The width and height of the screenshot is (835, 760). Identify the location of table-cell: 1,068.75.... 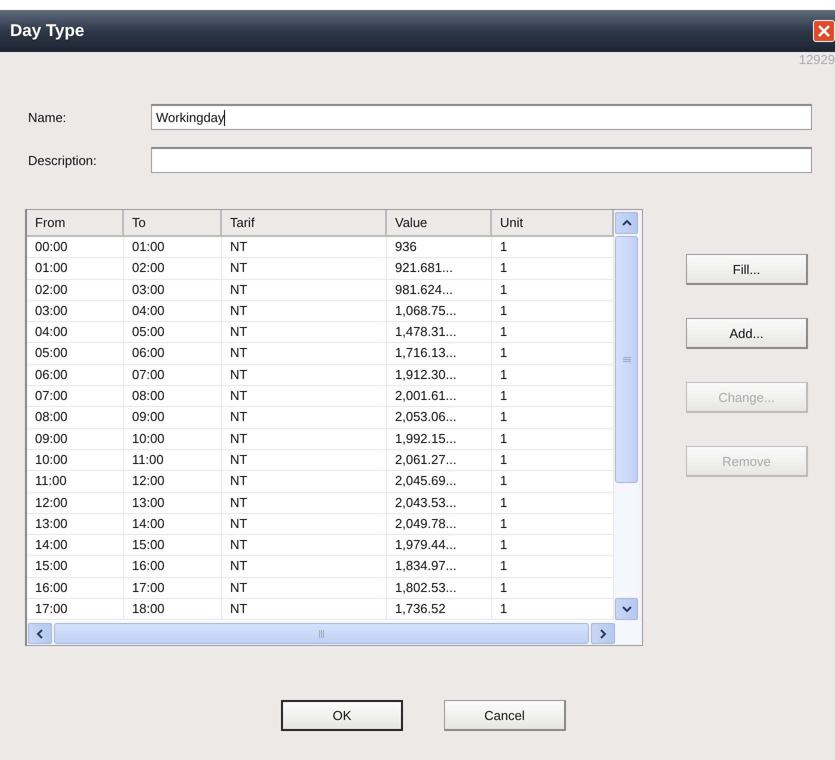
(439, 311).